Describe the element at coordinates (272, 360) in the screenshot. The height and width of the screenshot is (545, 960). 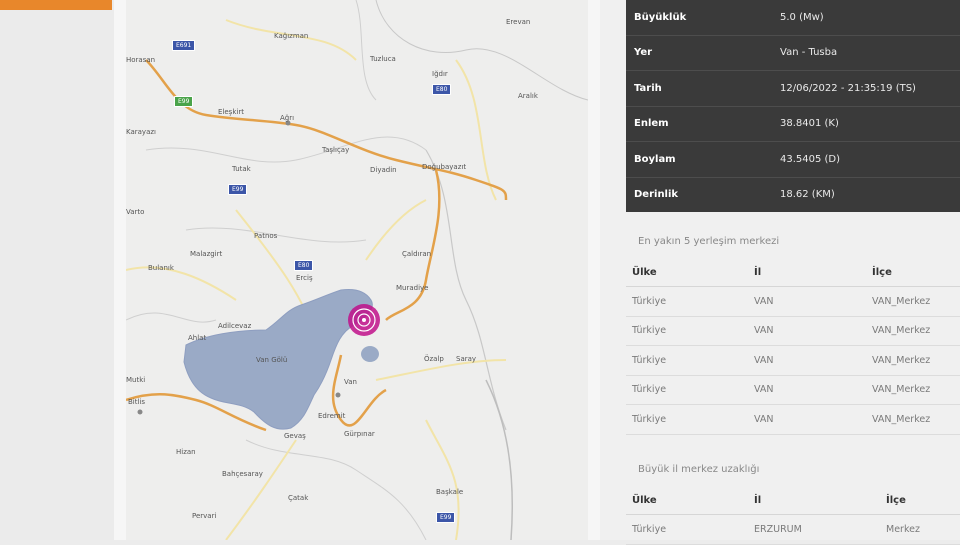
I see `place-lake-label: Van Gölü` at that location.